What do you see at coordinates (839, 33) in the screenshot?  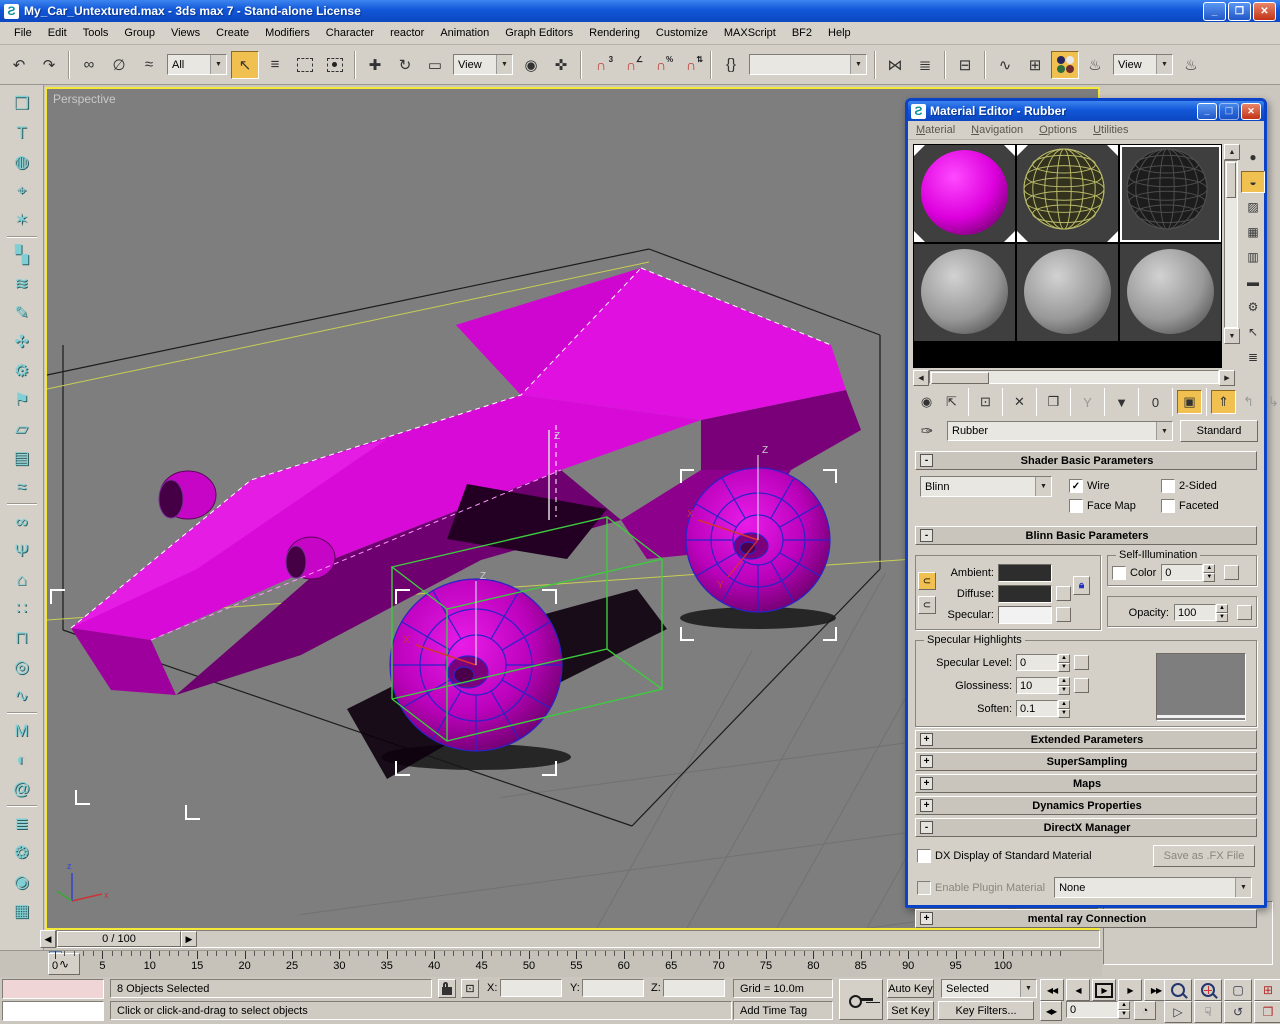 I see `menu-help: Help` at bounding box center [839, 33].